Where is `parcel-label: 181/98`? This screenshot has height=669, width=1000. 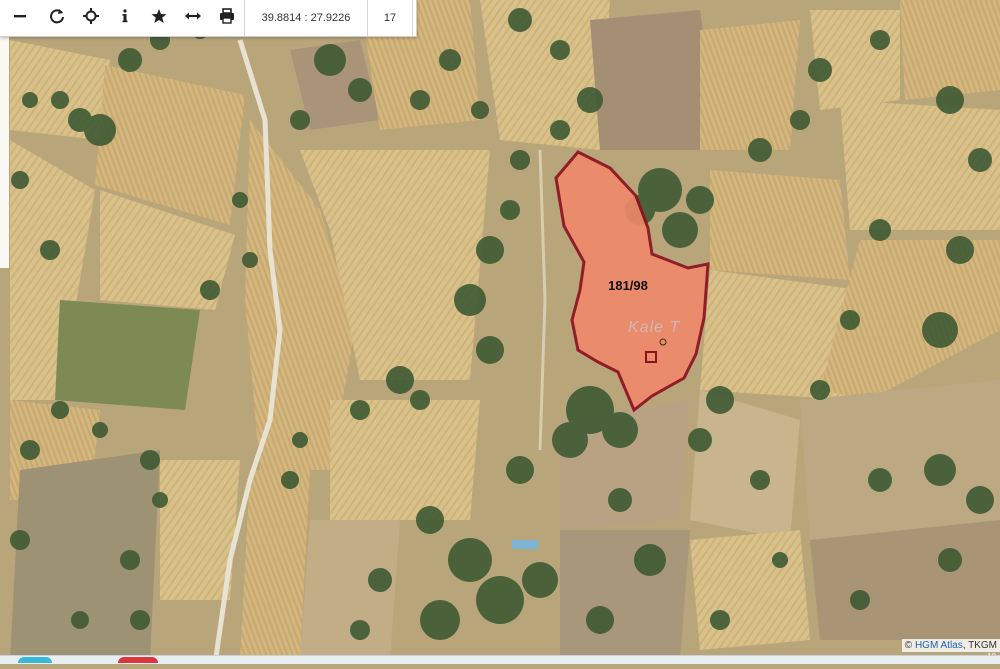 parcel-label: 181/98 is located at coordinates (628, 285).